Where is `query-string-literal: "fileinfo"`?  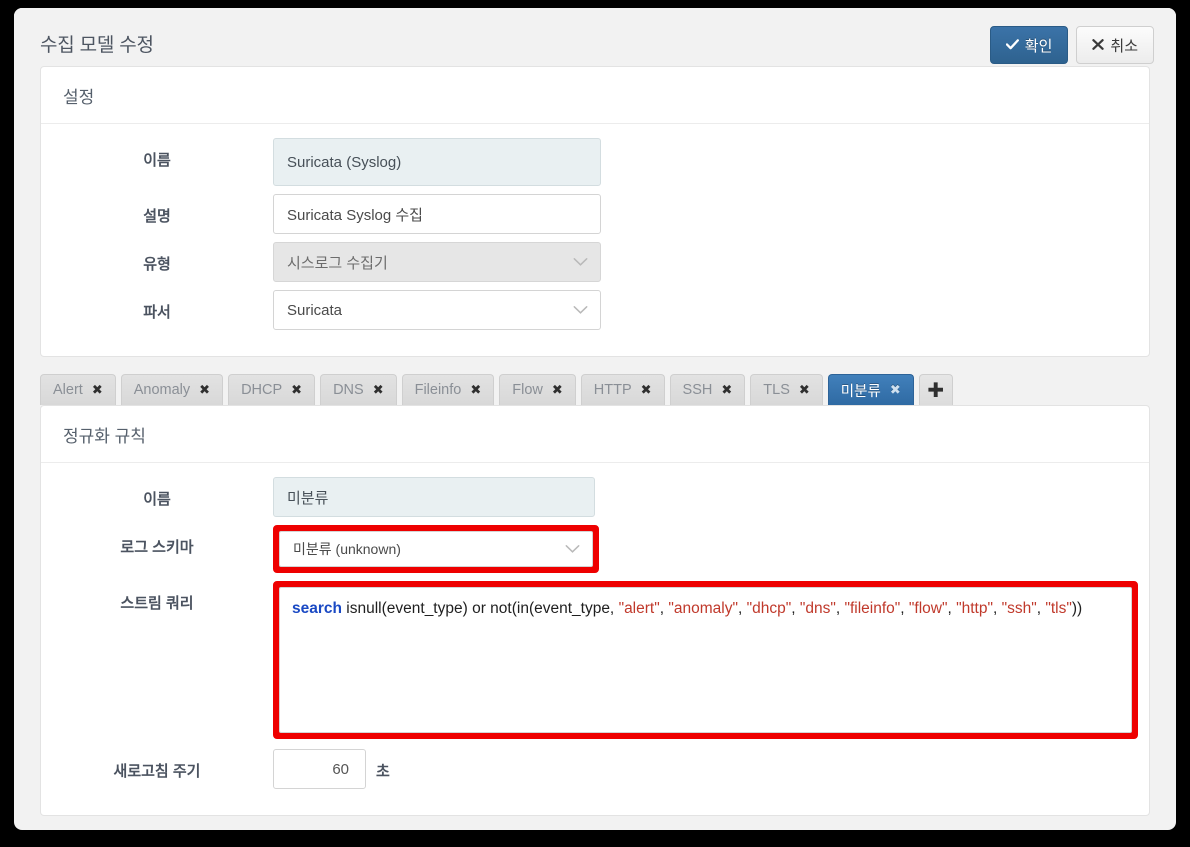 query-string-literal: "fileinfo" is located at coordinates (872, 608).